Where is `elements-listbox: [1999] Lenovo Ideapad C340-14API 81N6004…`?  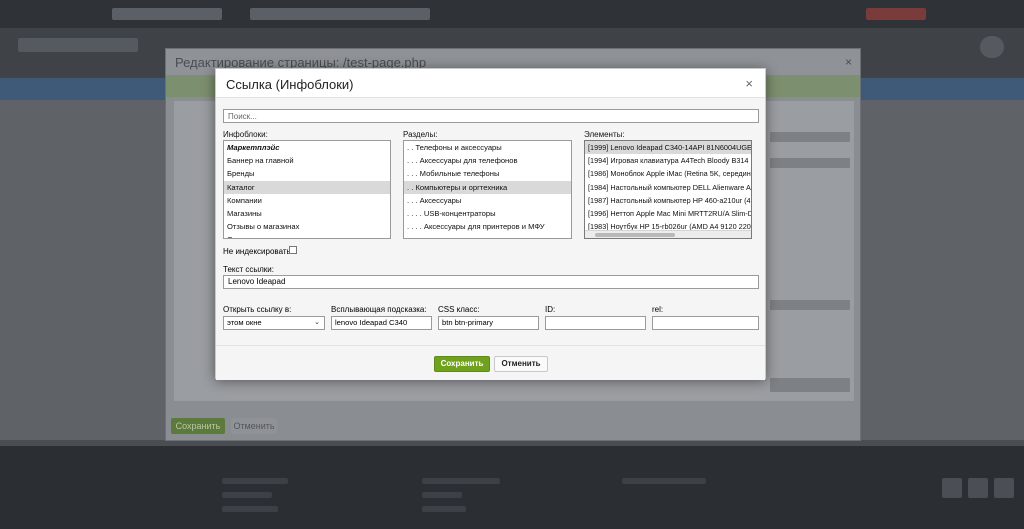
elements-listbox: [1999] Lenovo Ideapad C340-14API 81N6004… is located at coordinates (668, 189).